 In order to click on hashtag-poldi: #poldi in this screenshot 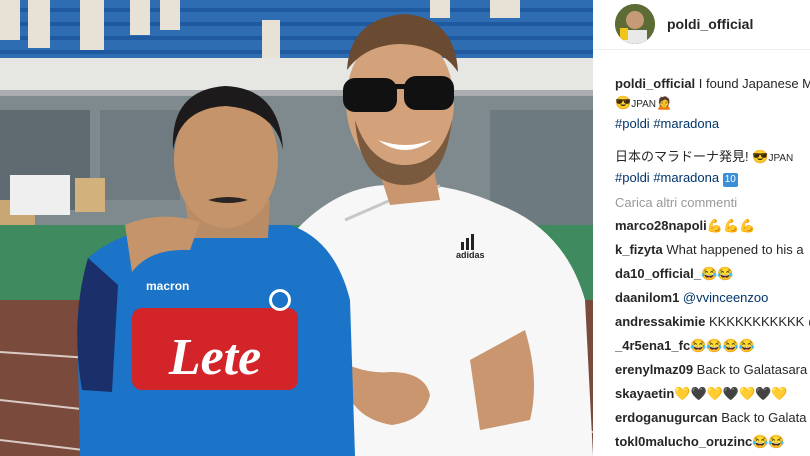, I will do `click(632, 123)`.